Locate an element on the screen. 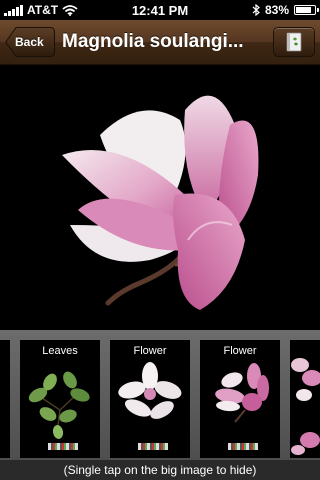 This screenshot has width=320, height=480. back-button: Back is located at coordinates (30, 42).